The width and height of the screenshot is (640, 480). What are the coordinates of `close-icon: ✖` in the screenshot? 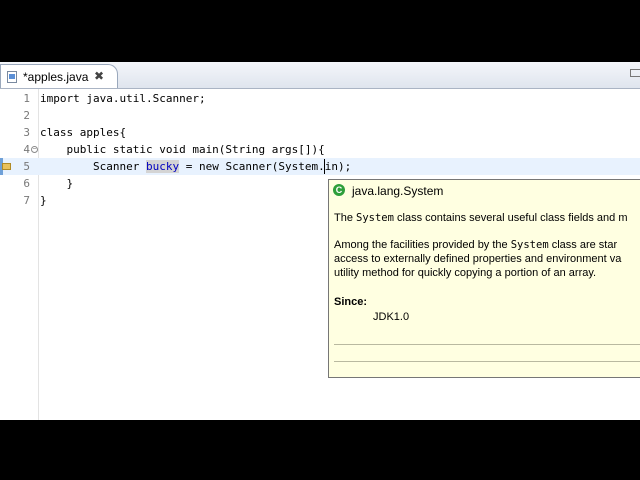 It's located at (99, 76).